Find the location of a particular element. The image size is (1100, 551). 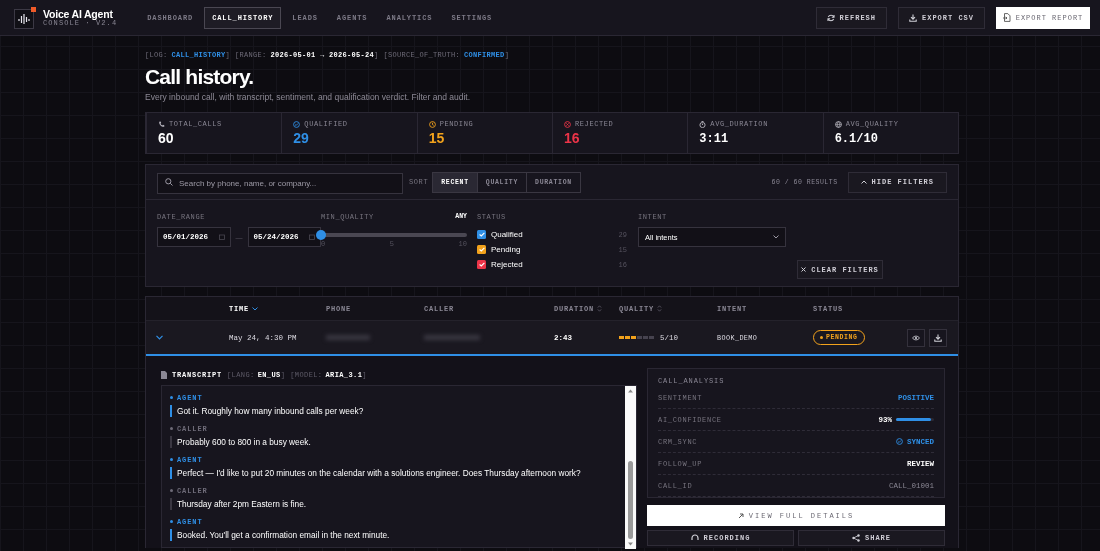

download-button is located at coordinates (938, 337).